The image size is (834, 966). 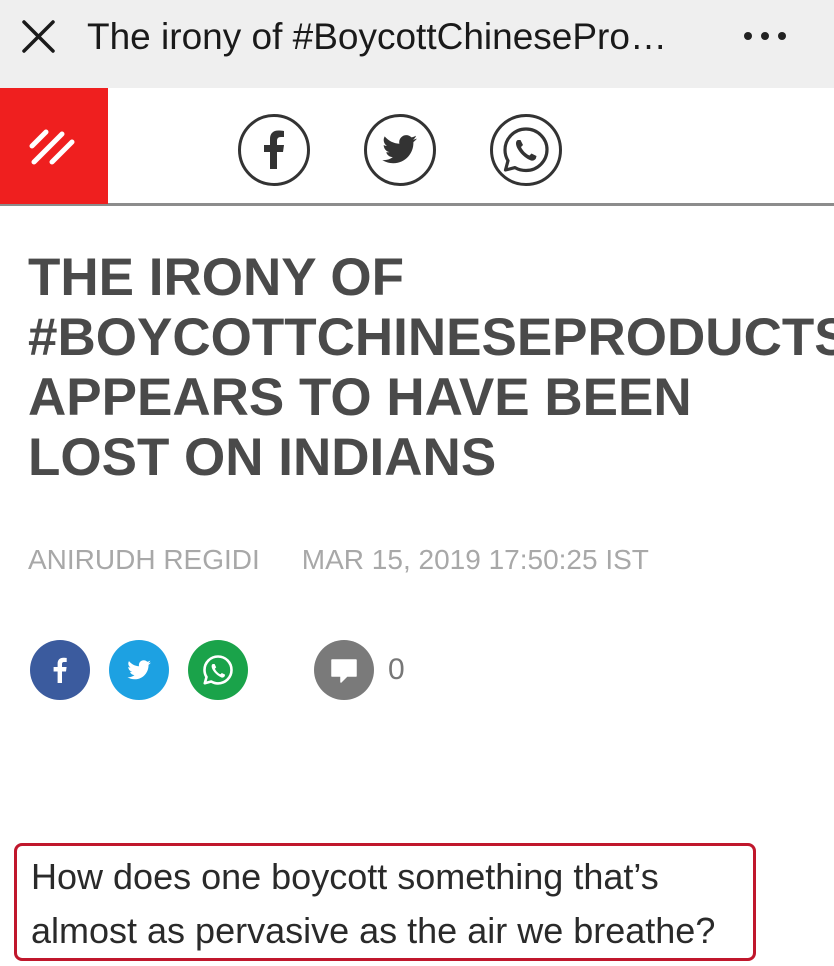 What do you see at coordinates (40, 38) in the screenshot?
I see `close-icon` at bounding box center [40, 38].